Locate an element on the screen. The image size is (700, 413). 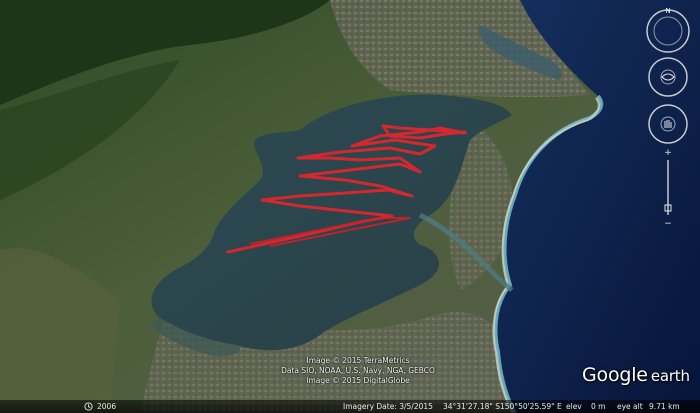
credit-line-digitalglobe: Image © 2015 DigitalGlobe is located at coordinates (358, 380).